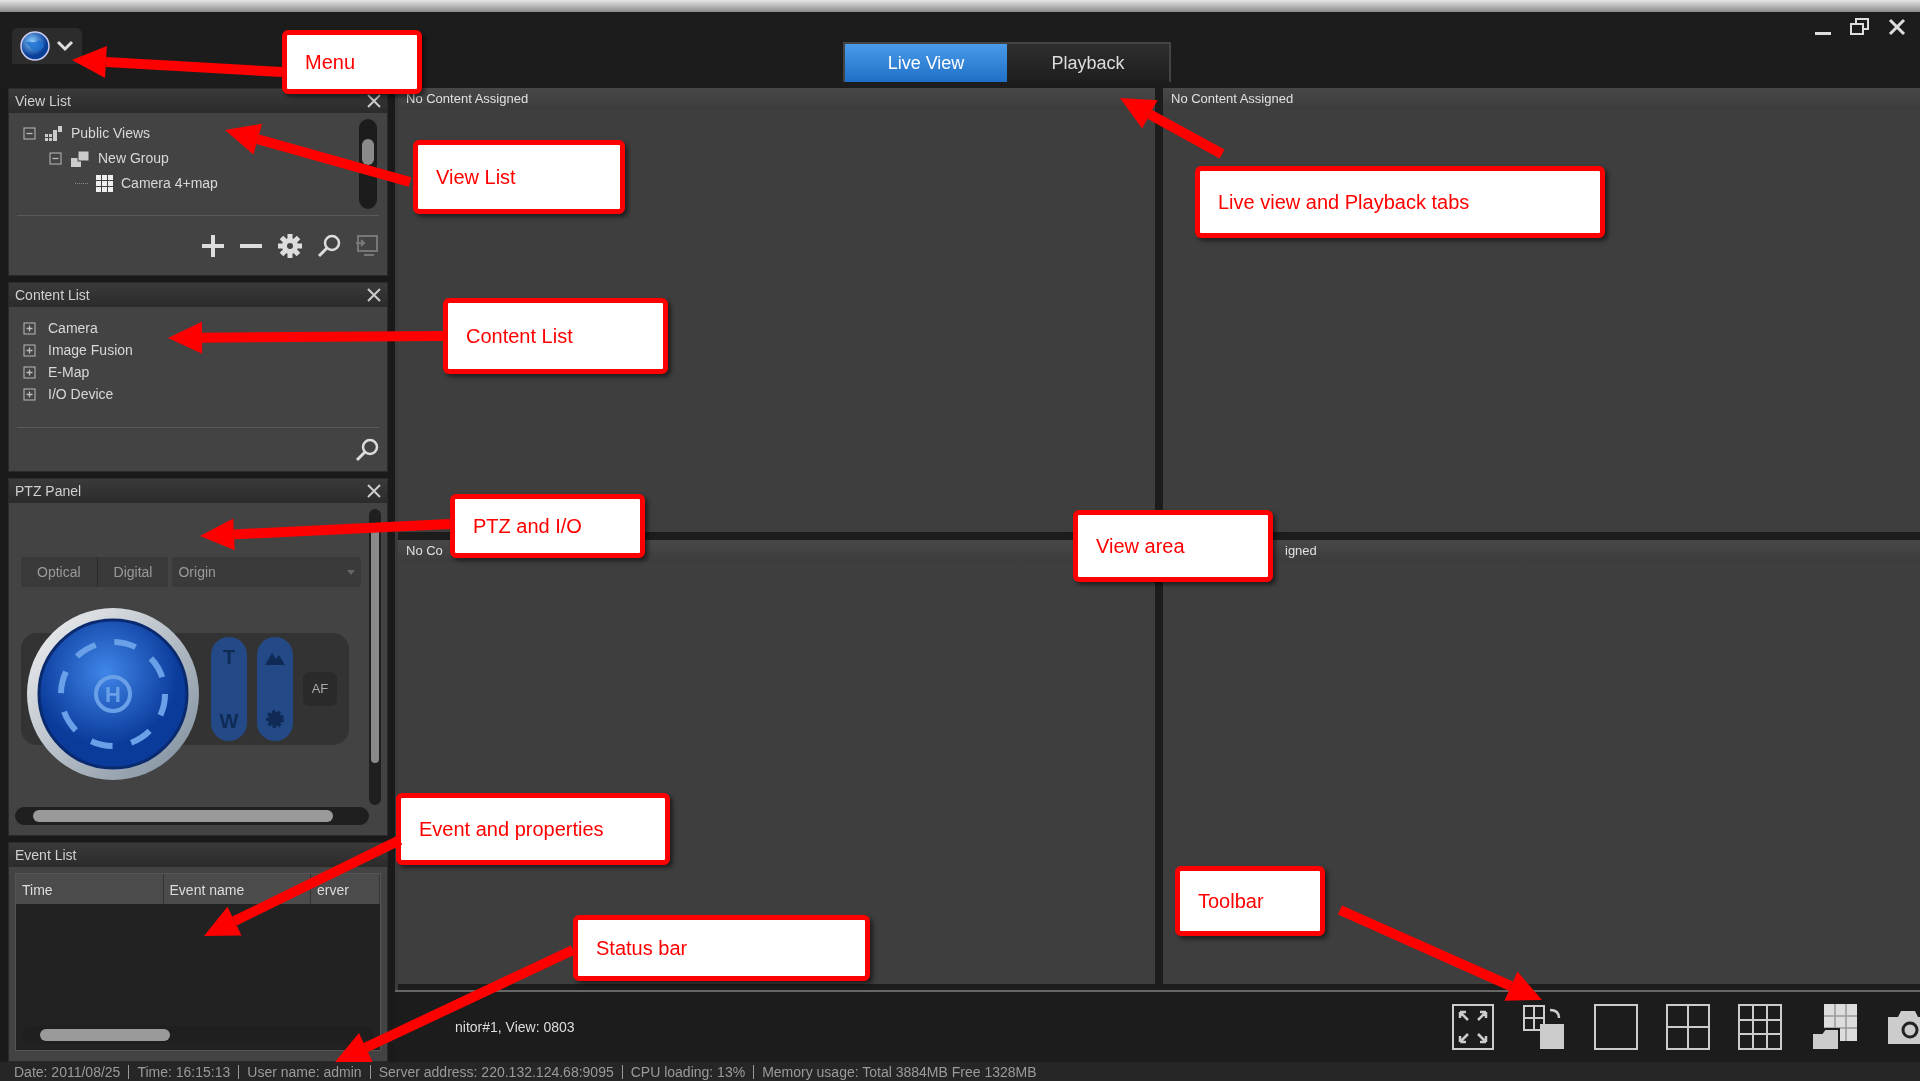 This screenshot has width=1920, height=1081. Describe the element at coordinates (1760, 1027) in the screenshot. I see `nine-view-icon` at that location.